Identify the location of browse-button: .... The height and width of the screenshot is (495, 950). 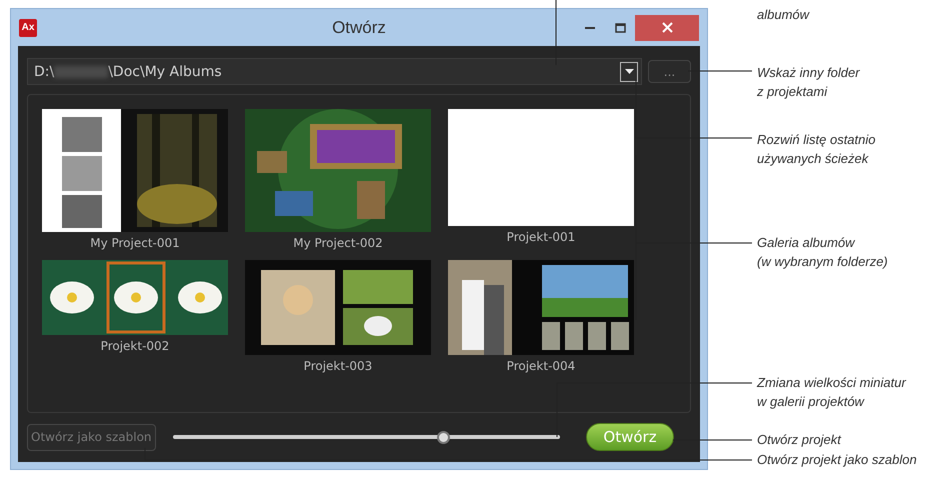
(669, 71).